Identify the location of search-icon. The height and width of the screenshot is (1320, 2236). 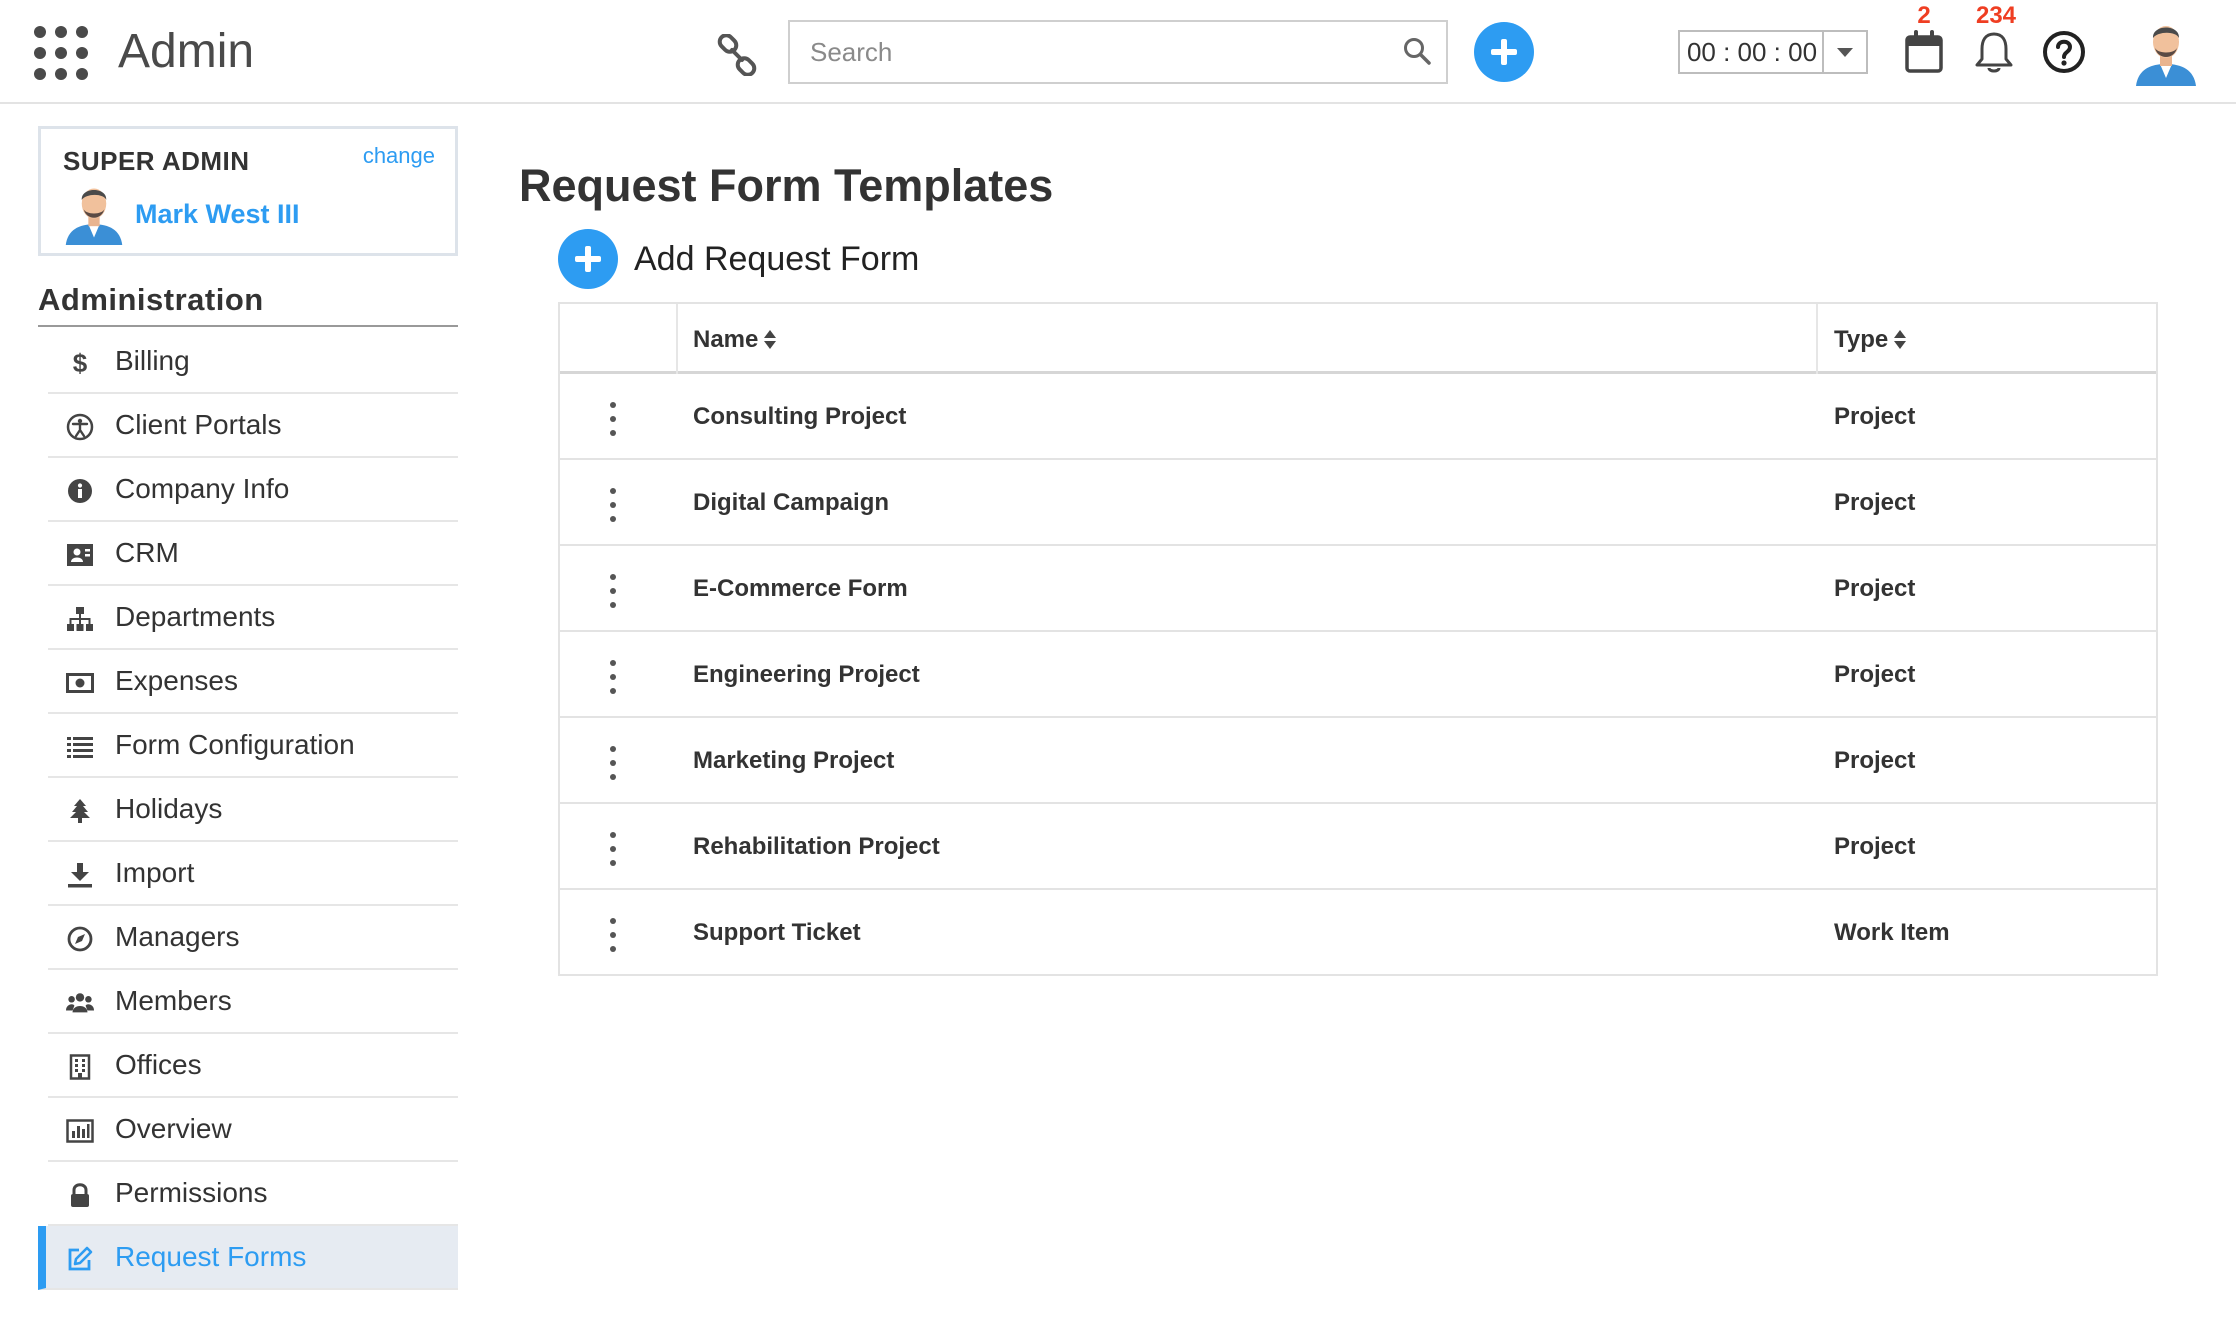
(1417, 51).